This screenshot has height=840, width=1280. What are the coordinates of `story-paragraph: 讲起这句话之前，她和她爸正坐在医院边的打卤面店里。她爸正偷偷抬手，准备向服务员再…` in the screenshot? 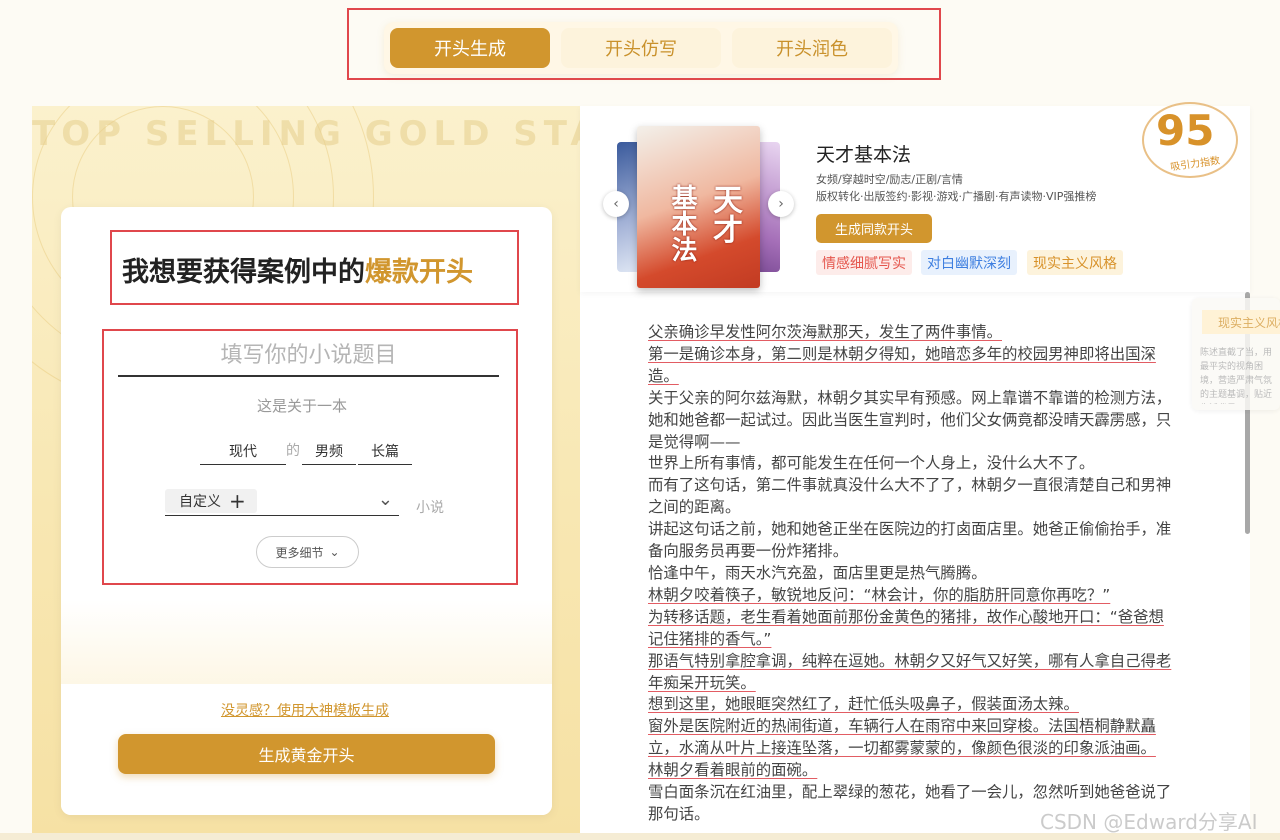 It's located at (912, 541).